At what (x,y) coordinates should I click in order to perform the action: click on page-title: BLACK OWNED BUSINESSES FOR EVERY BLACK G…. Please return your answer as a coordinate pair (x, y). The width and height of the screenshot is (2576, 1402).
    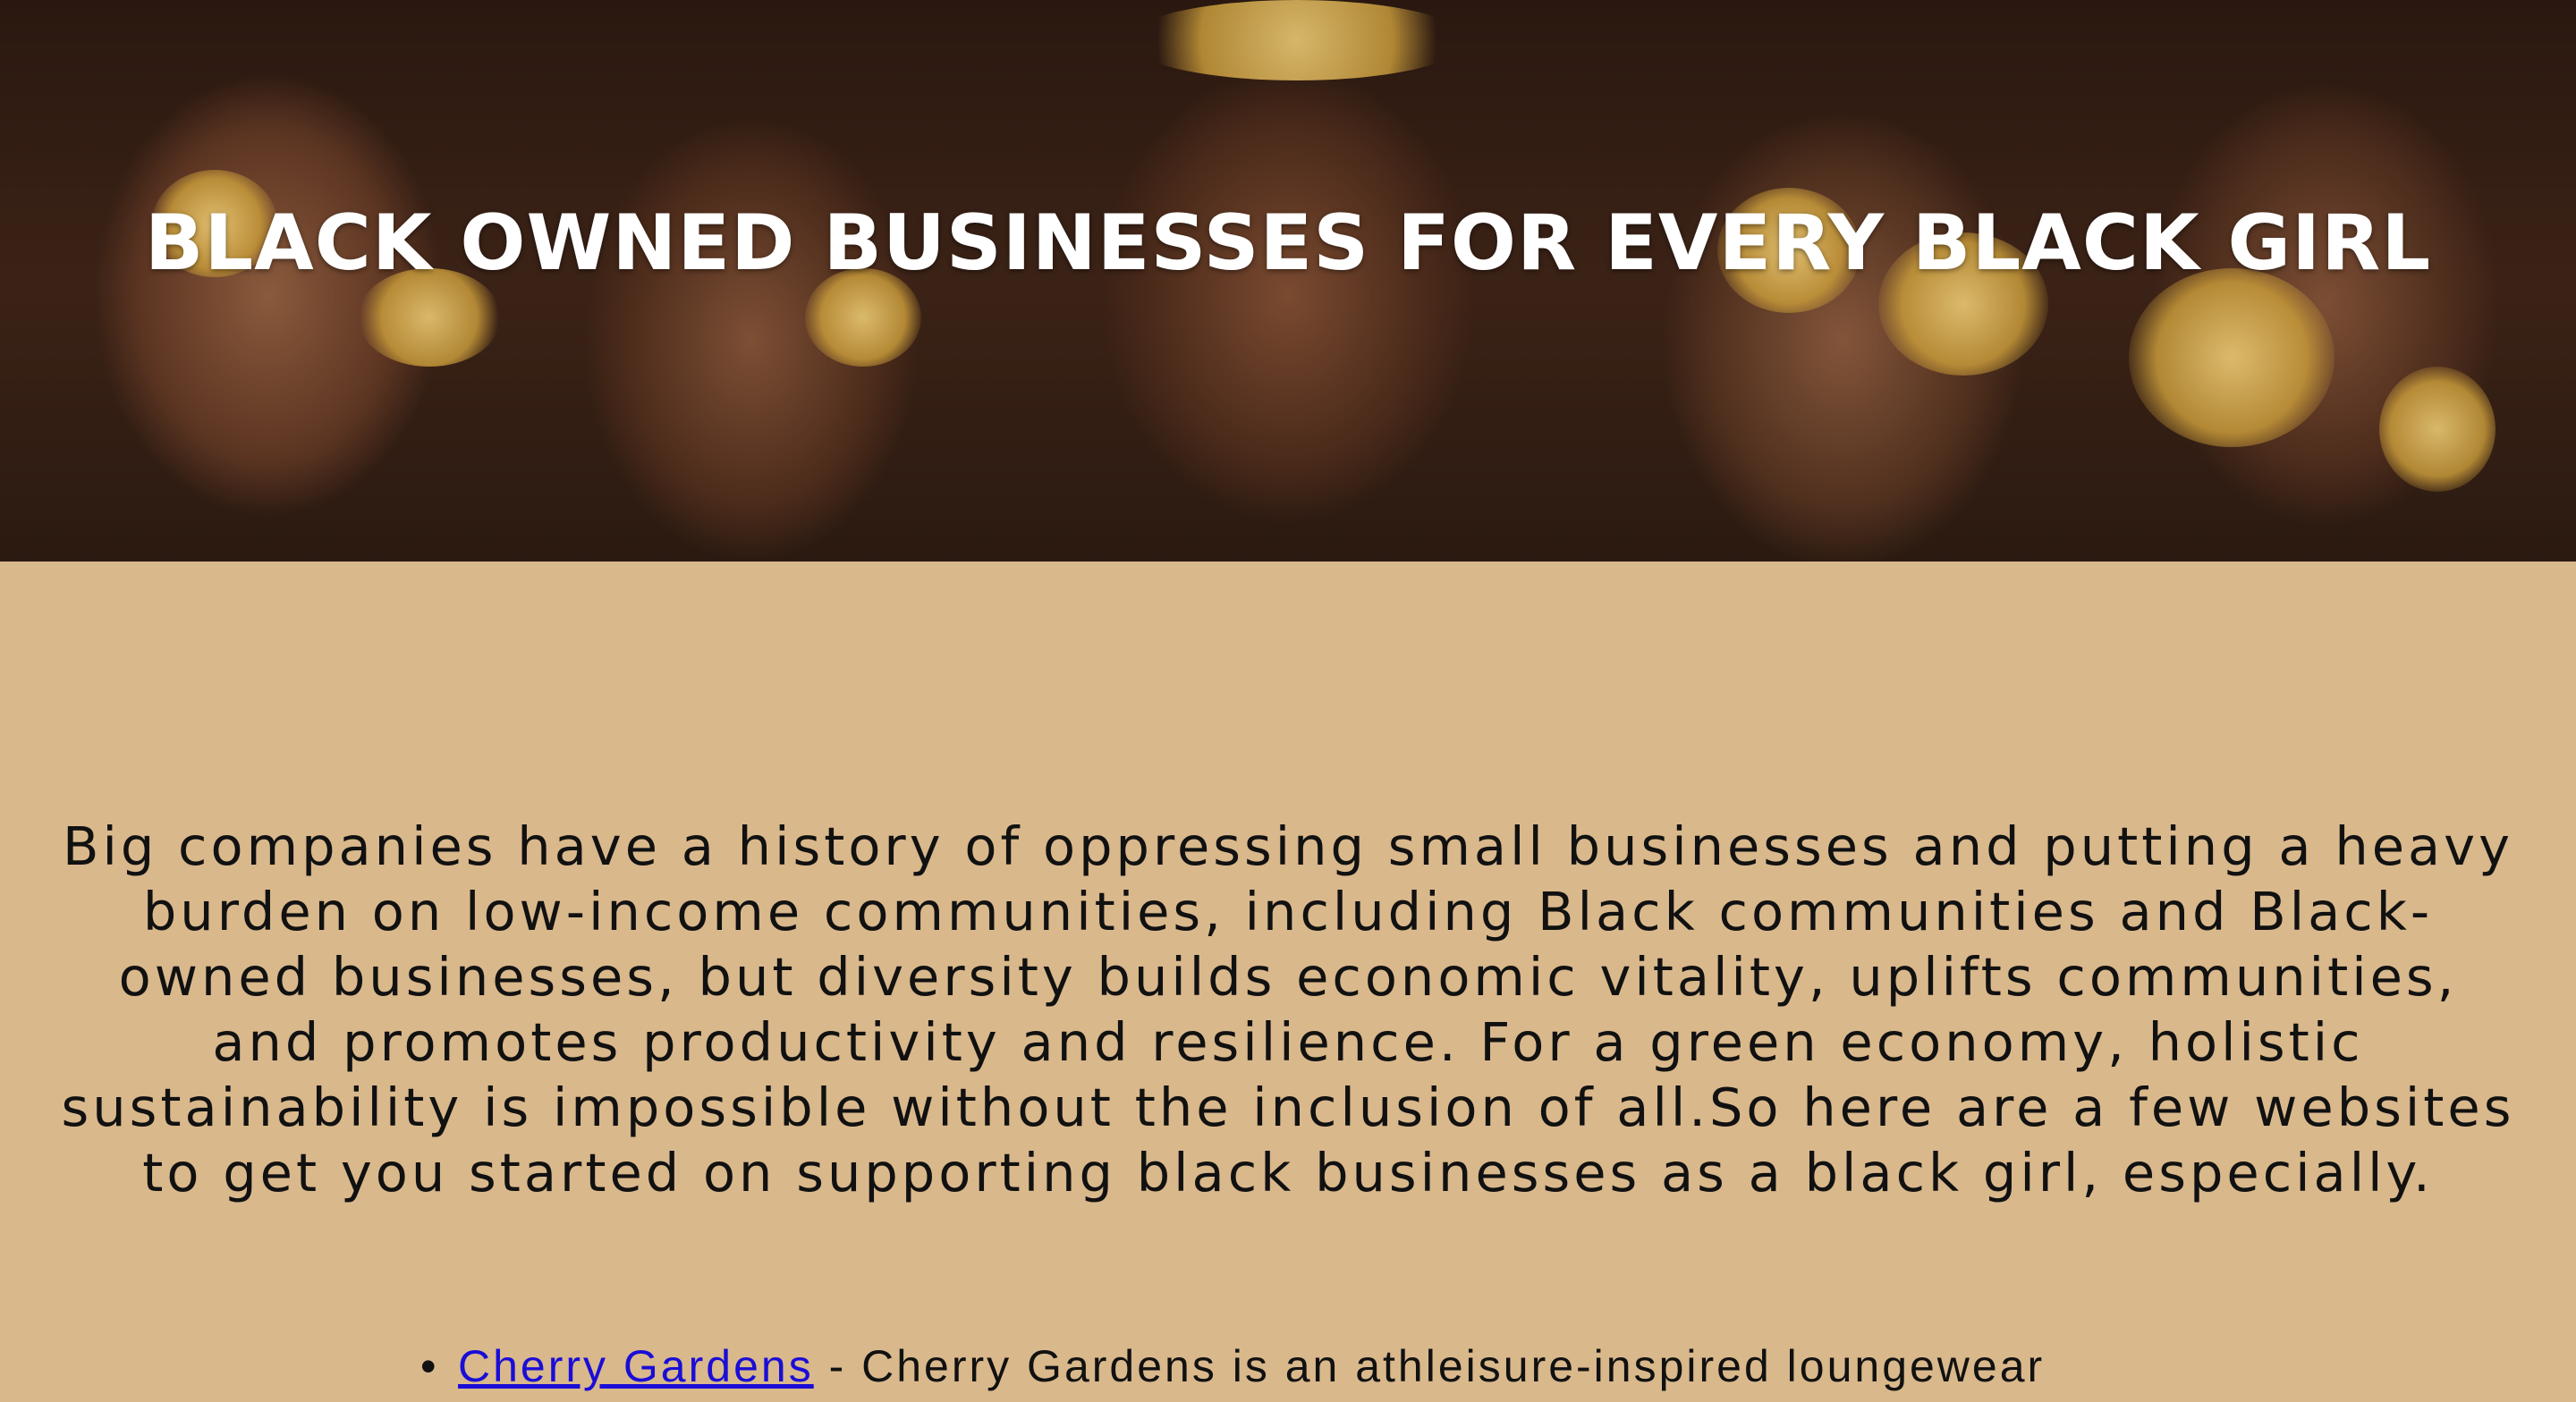
    Looking at the image, I should click on (1288, 243).